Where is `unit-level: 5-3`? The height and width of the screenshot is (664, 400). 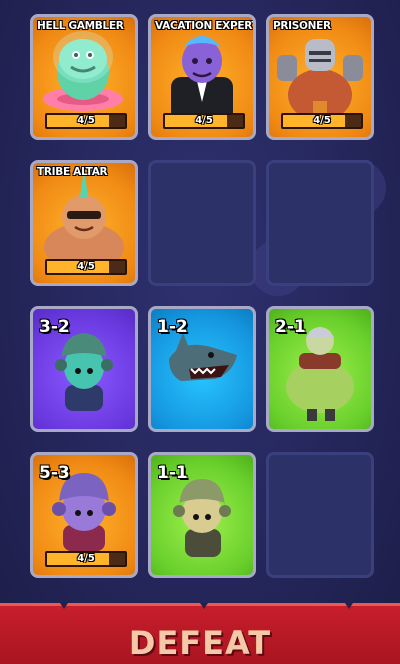
unit-level: 5-3 is located at coordinates (54, 473).